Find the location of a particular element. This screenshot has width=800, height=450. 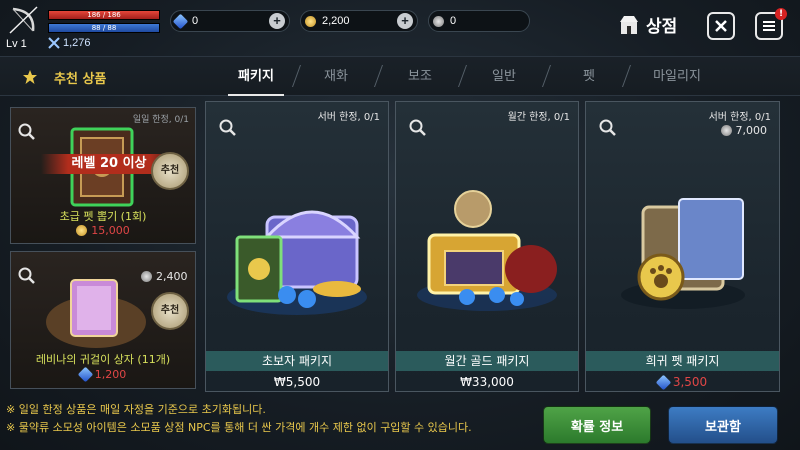

add-gold-button: + is located at coordinates (405, 21).